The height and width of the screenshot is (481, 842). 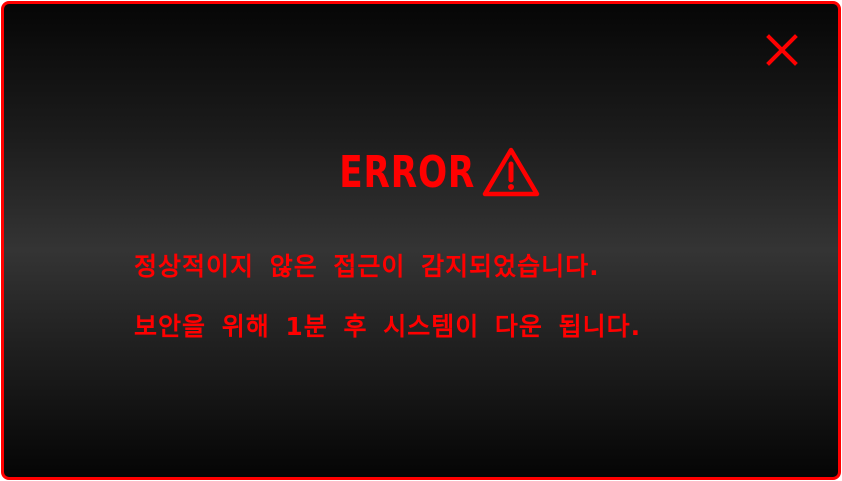 I want to click on error-header: ERROR, so click(x=421, y=172).